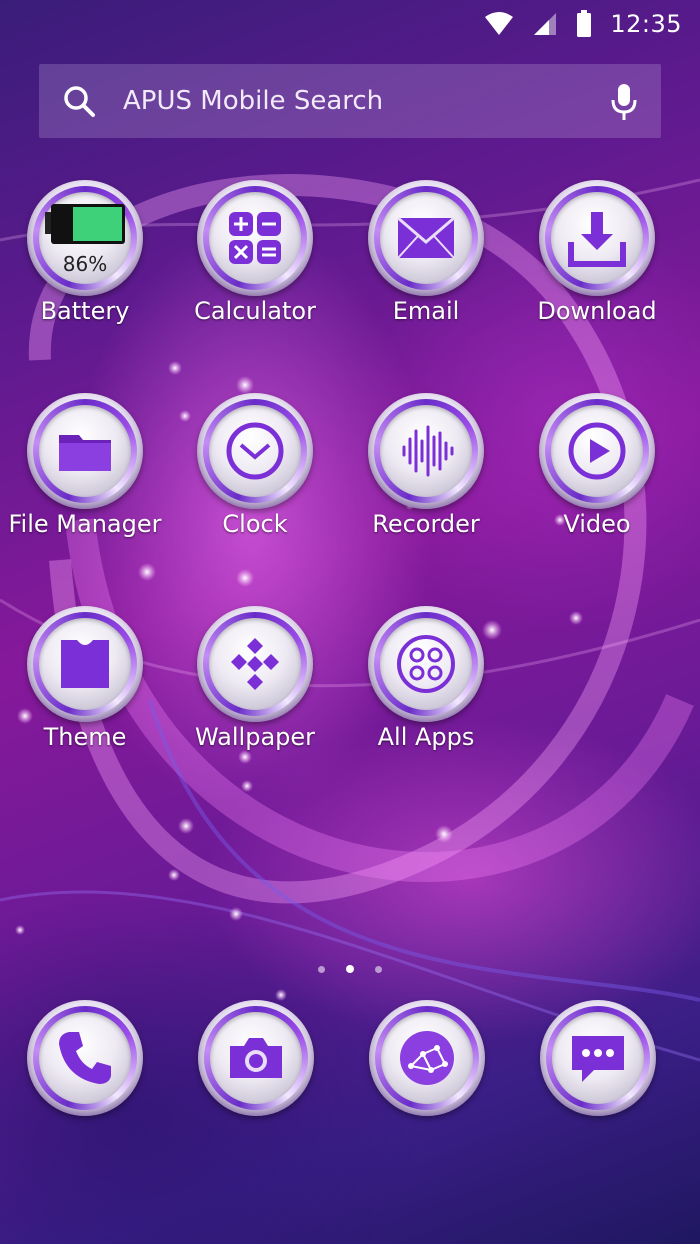 The height and width of the screenshot is (1244, 700). Describe the element at coordinates (255, 483) in the screenshot. I see `app-clock: Clock` at that location.